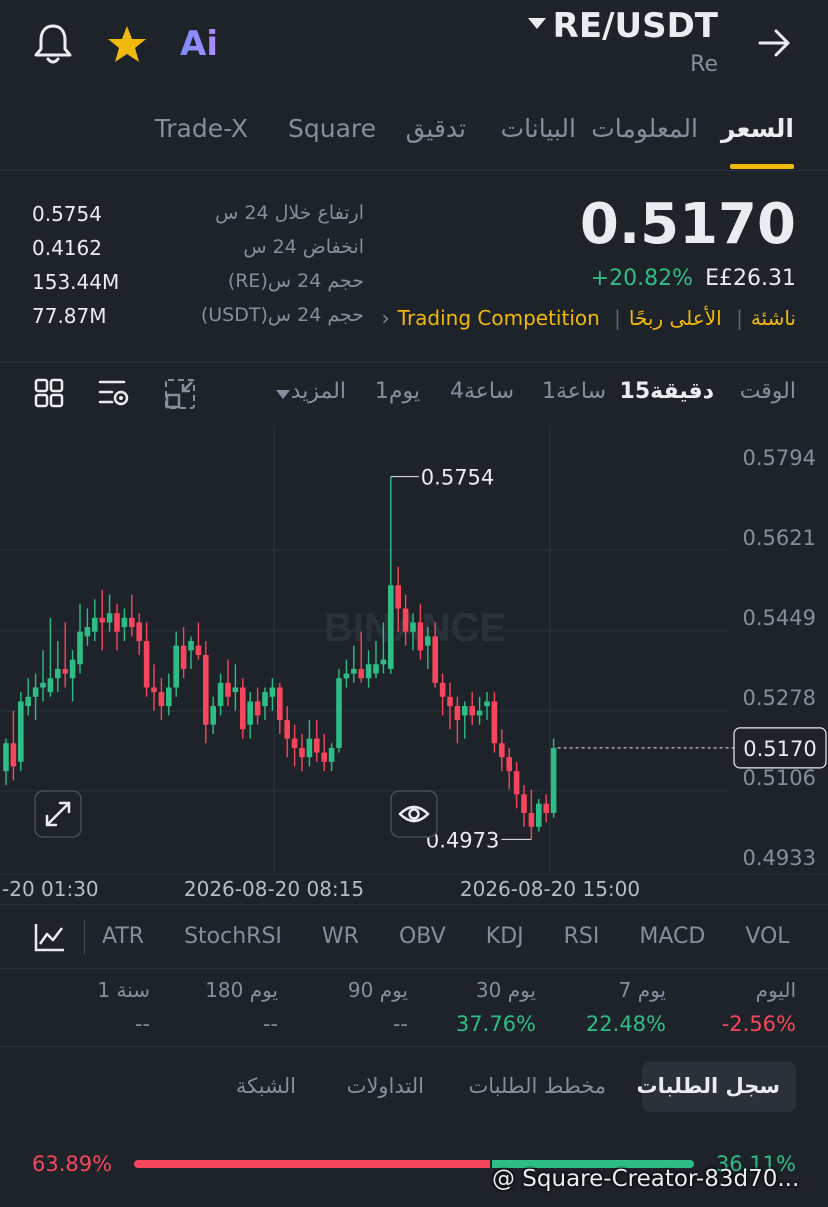 The image size is (828, 1207). Describe the element at coordinates (283, 394) in the screenshot. I see `more-caret-icon` at that location.